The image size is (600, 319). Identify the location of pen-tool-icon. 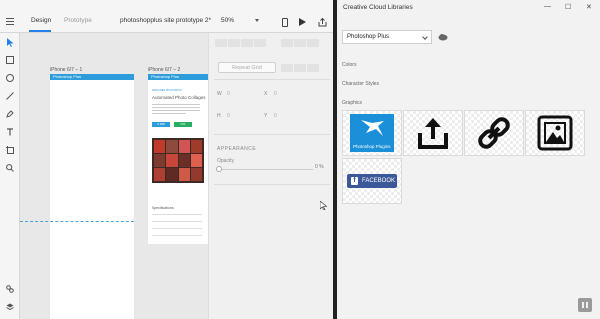
(10, 115).